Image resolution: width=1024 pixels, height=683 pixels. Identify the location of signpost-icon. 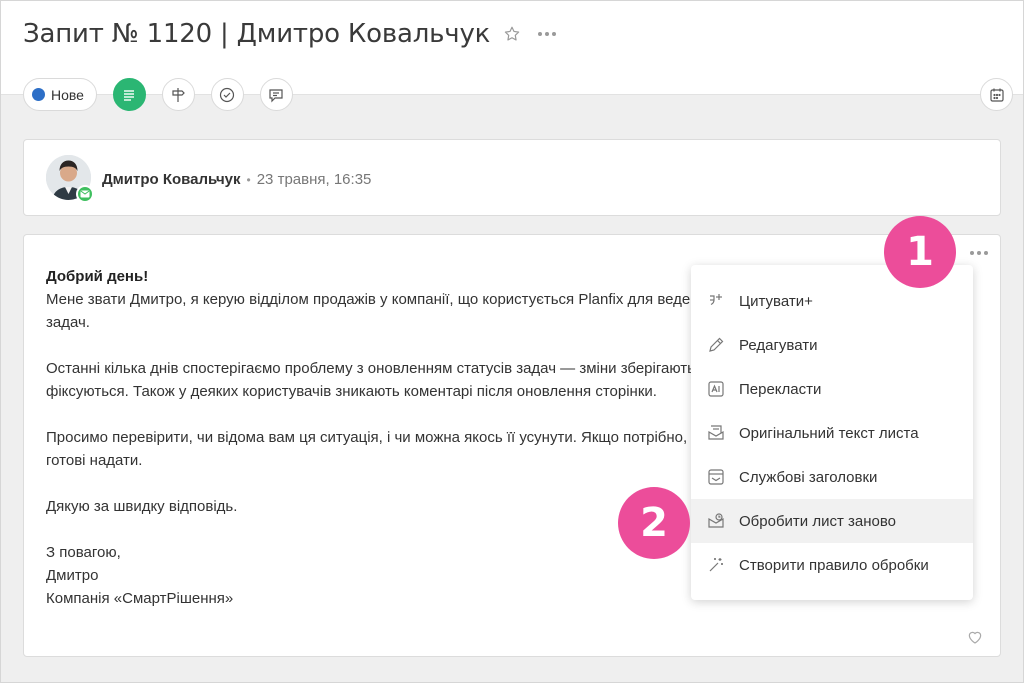
(179, 94).